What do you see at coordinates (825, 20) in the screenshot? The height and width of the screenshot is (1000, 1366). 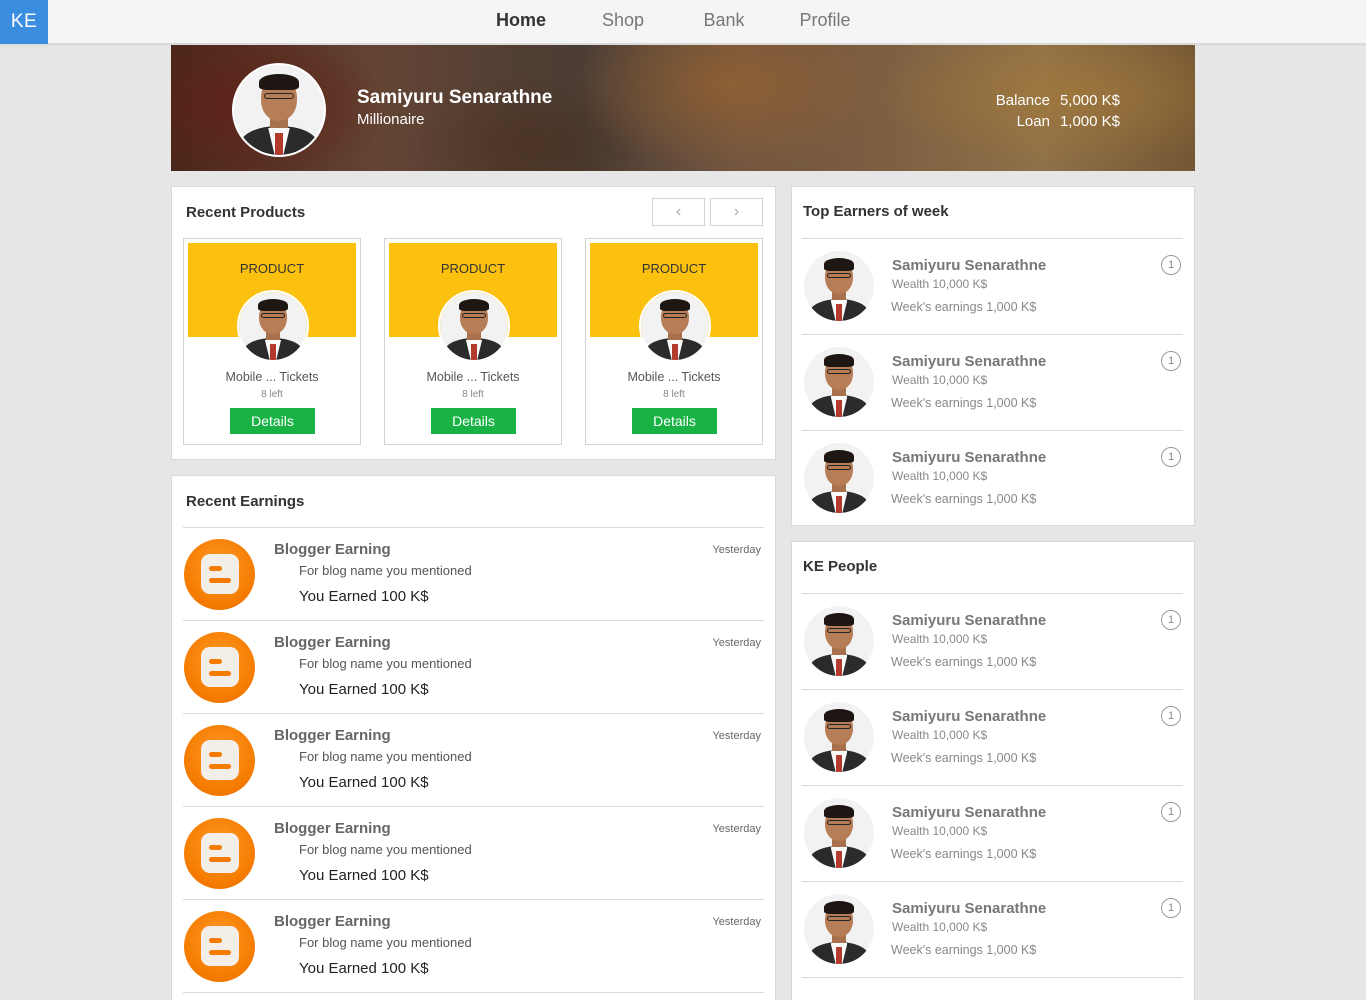 I see `nav-profile: Profile` at bounding box center [825, 20].